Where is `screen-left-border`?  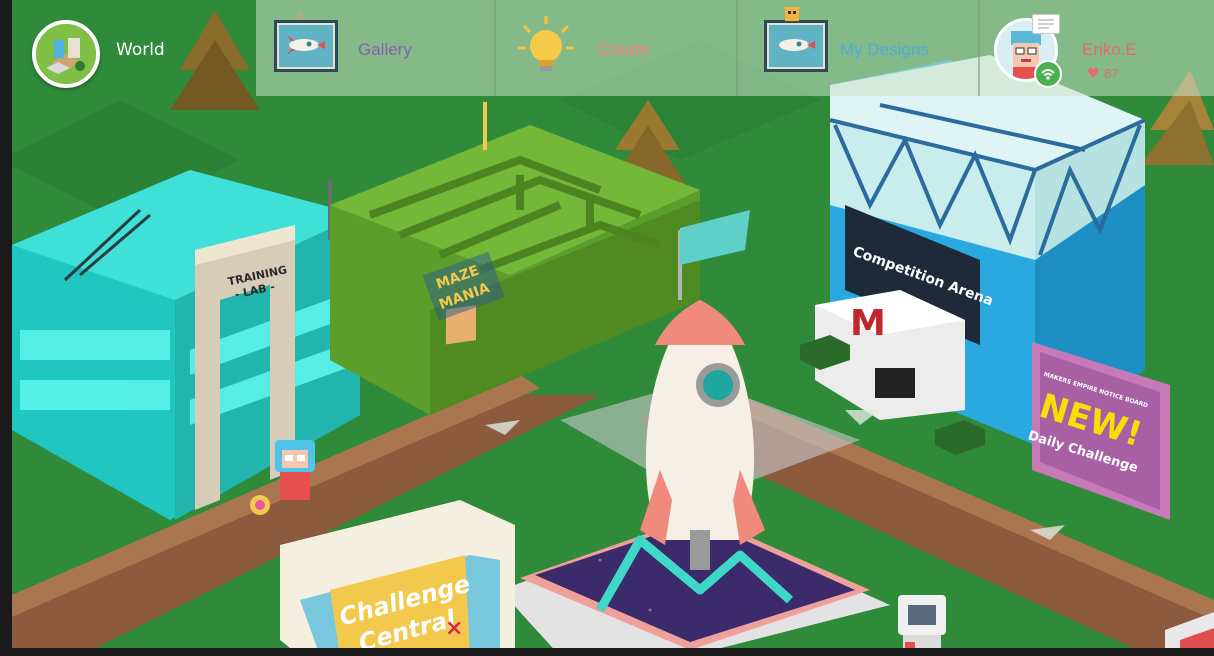
screen-left-border is located at coordinates (6, 328).